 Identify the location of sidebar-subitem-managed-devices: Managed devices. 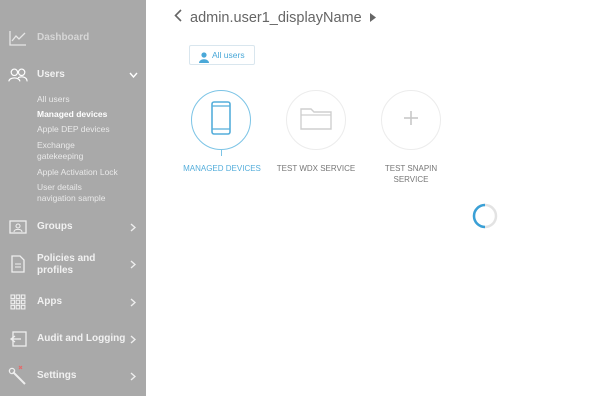
(72, 114).